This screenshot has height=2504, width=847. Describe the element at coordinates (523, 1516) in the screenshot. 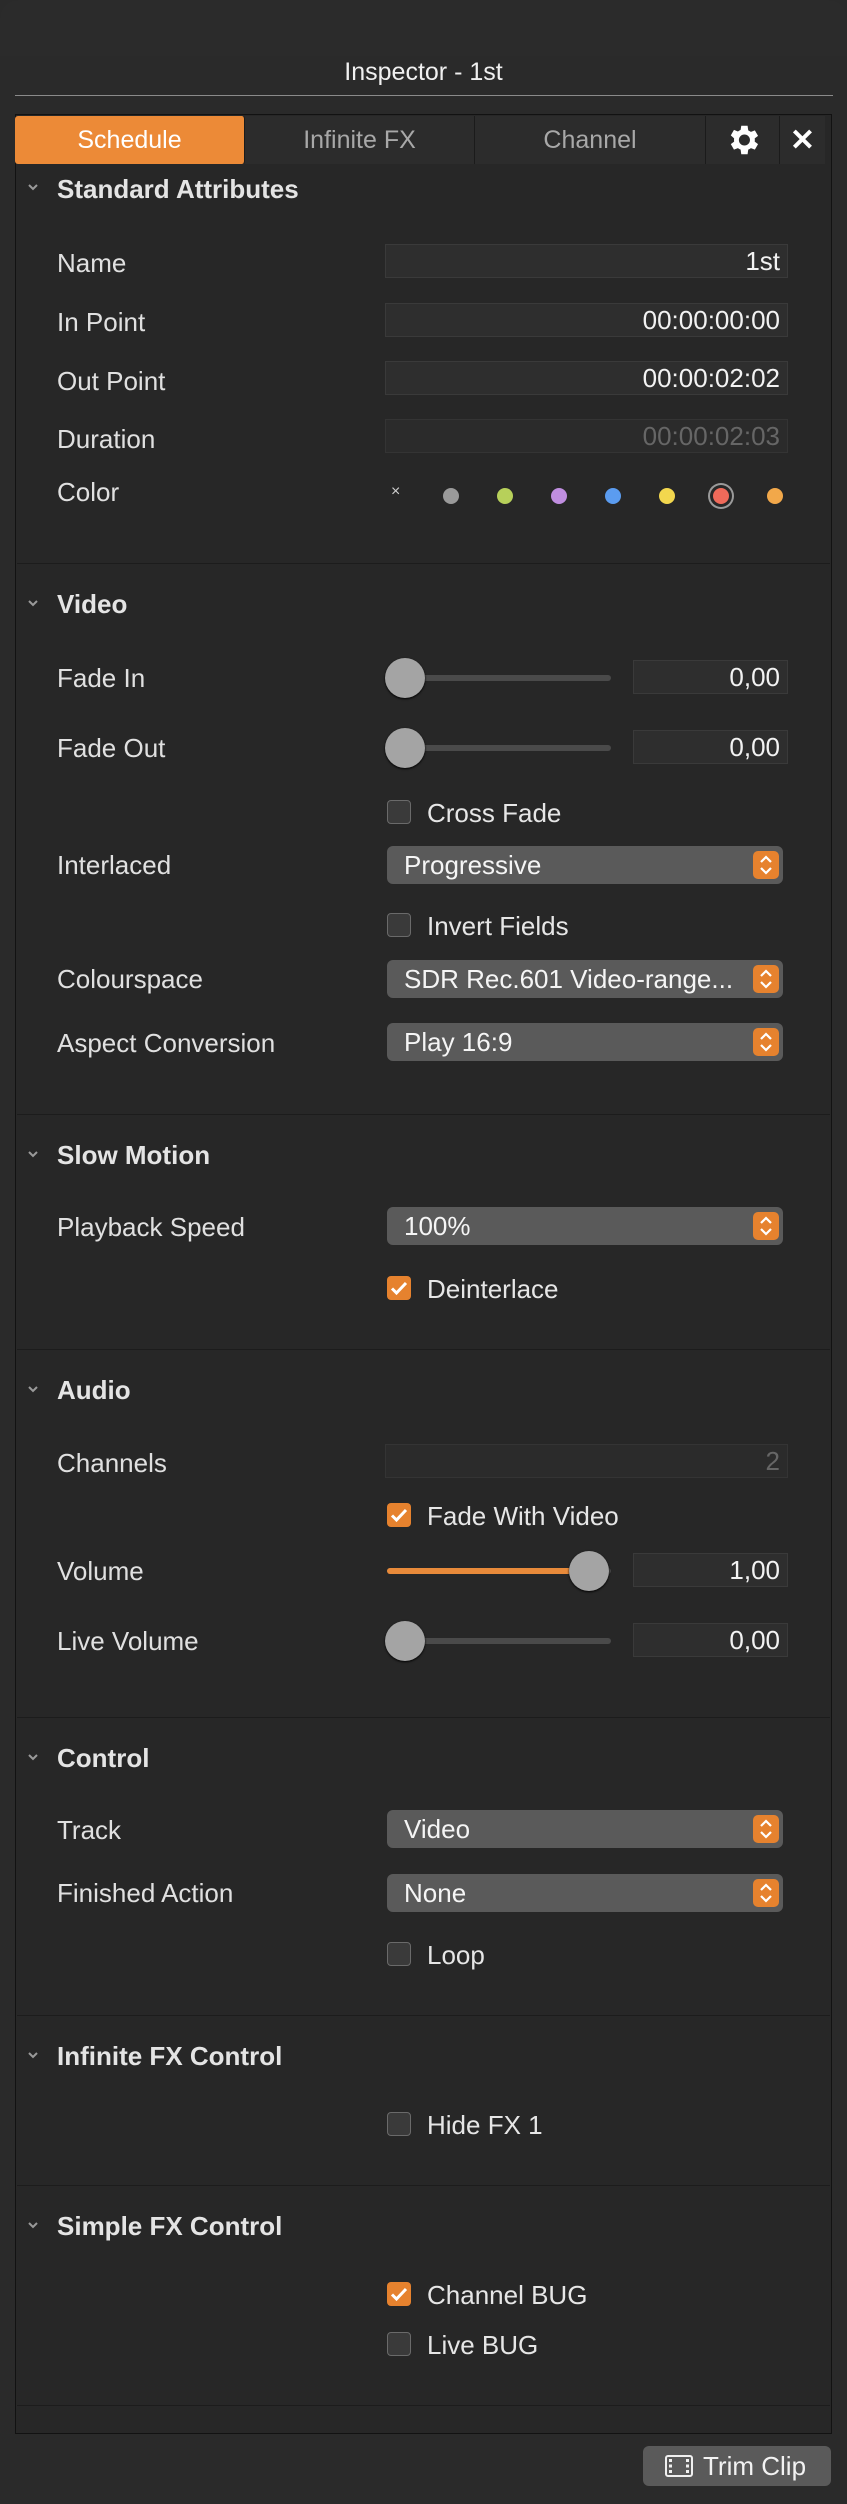

I see `fade-with-video-label: Fade With Video` at that location.